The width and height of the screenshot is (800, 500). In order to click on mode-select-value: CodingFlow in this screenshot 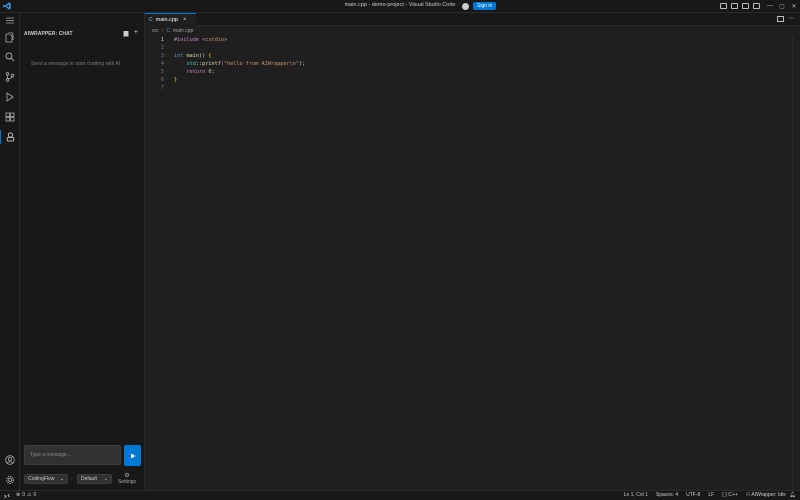, I will do `click(41, 479)`.